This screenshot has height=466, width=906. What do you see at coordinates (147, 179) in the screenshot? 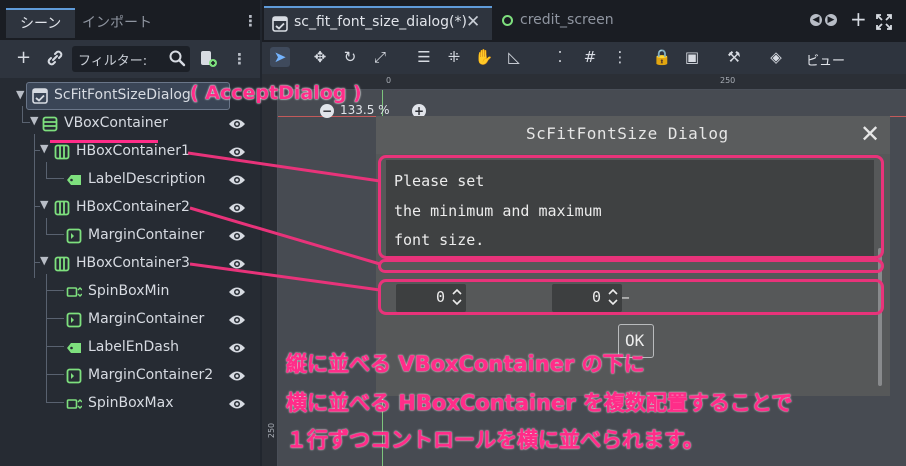
I see `tree-label: LabelDescription` at bounding box center [147, 179].